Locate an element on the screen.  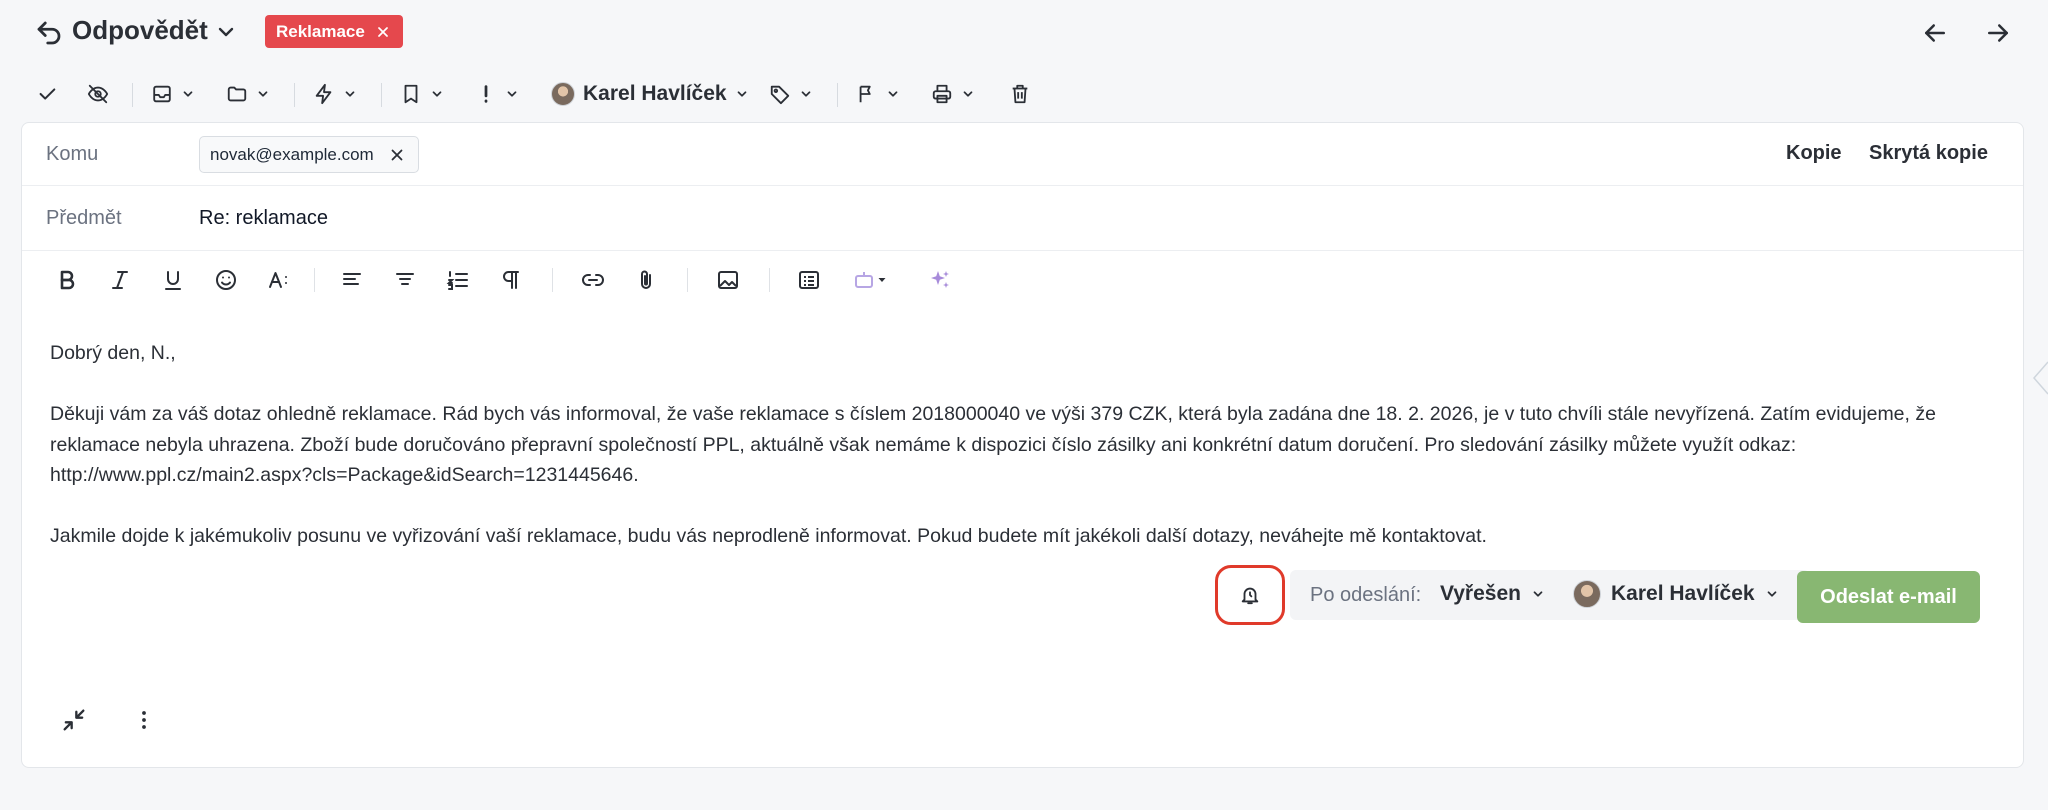
collapse-icon is located at coordinates (74, 720).